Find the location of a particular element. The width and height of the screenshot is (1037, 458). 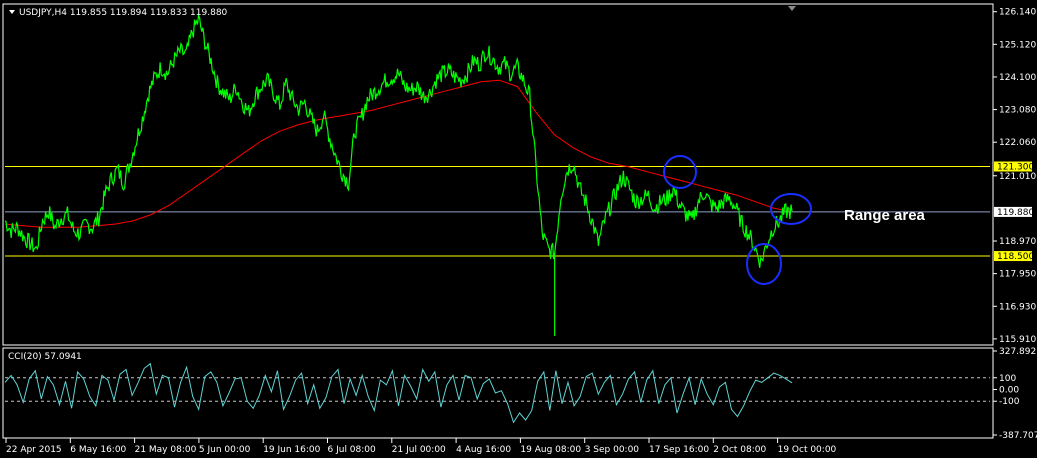

time-tick-label-9: 3 Sep 00:00 is located at coordinates (612, 450).